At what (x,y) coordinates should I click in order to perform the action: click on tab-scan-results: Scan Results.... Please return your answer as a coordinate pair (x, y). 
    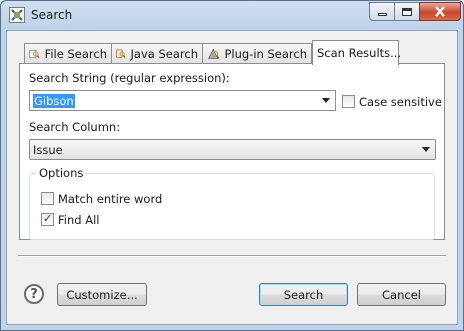
    Looking at the image, I should click on (357, 52).